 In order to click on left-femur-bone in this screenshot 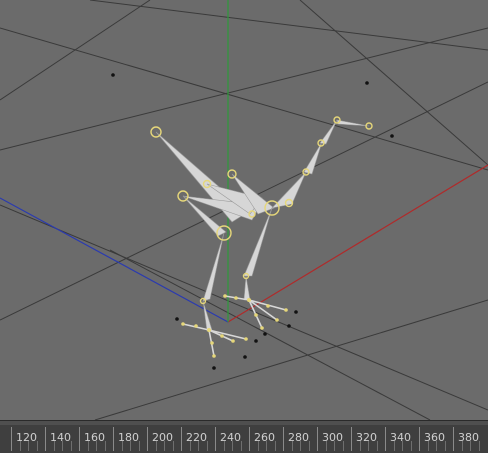, I will do `click(213, 267)`.